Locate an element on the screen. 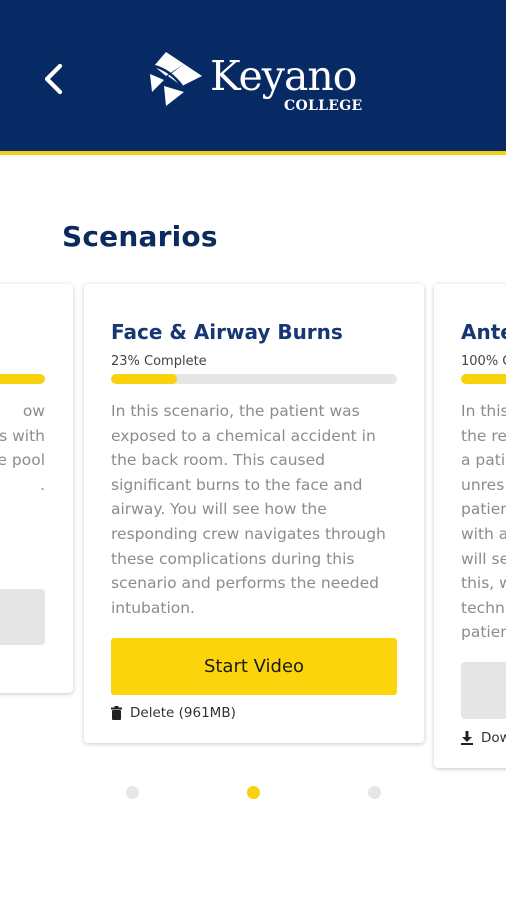 Image resolution: width=506 pixels, height=900 pixels. progress-label: 23% Complete is located at coordinates (159, 361).